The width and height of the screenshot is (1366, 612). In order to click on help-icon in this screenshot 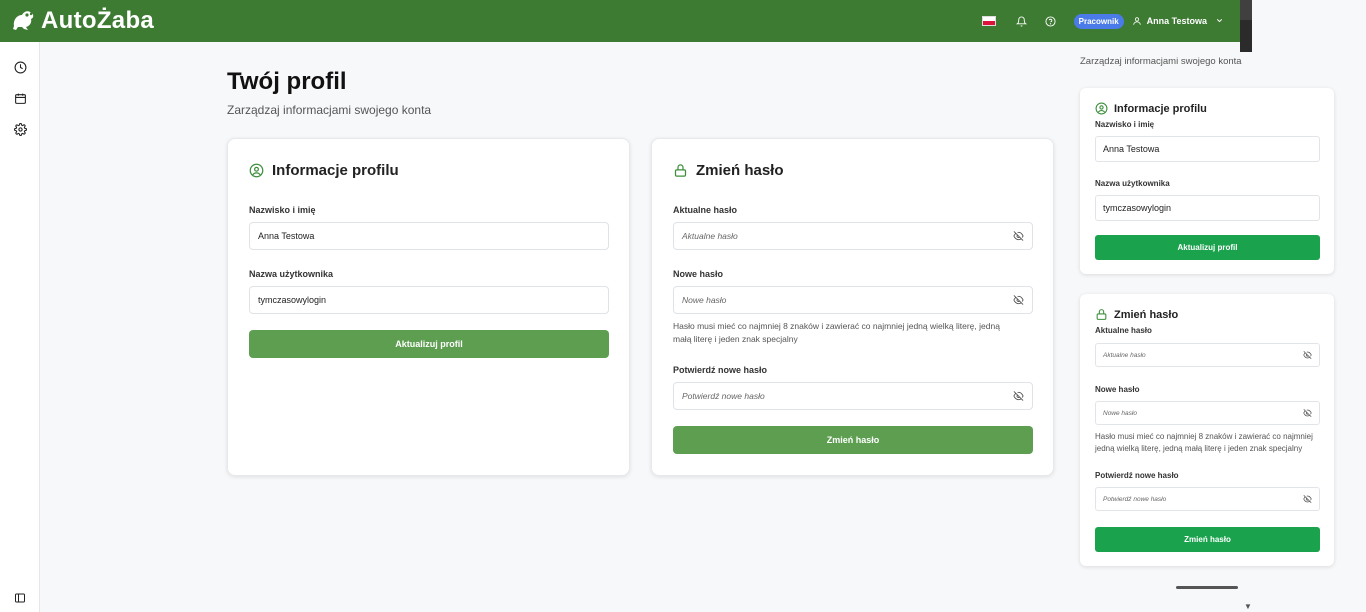, I will do `click(1050, 21)`.